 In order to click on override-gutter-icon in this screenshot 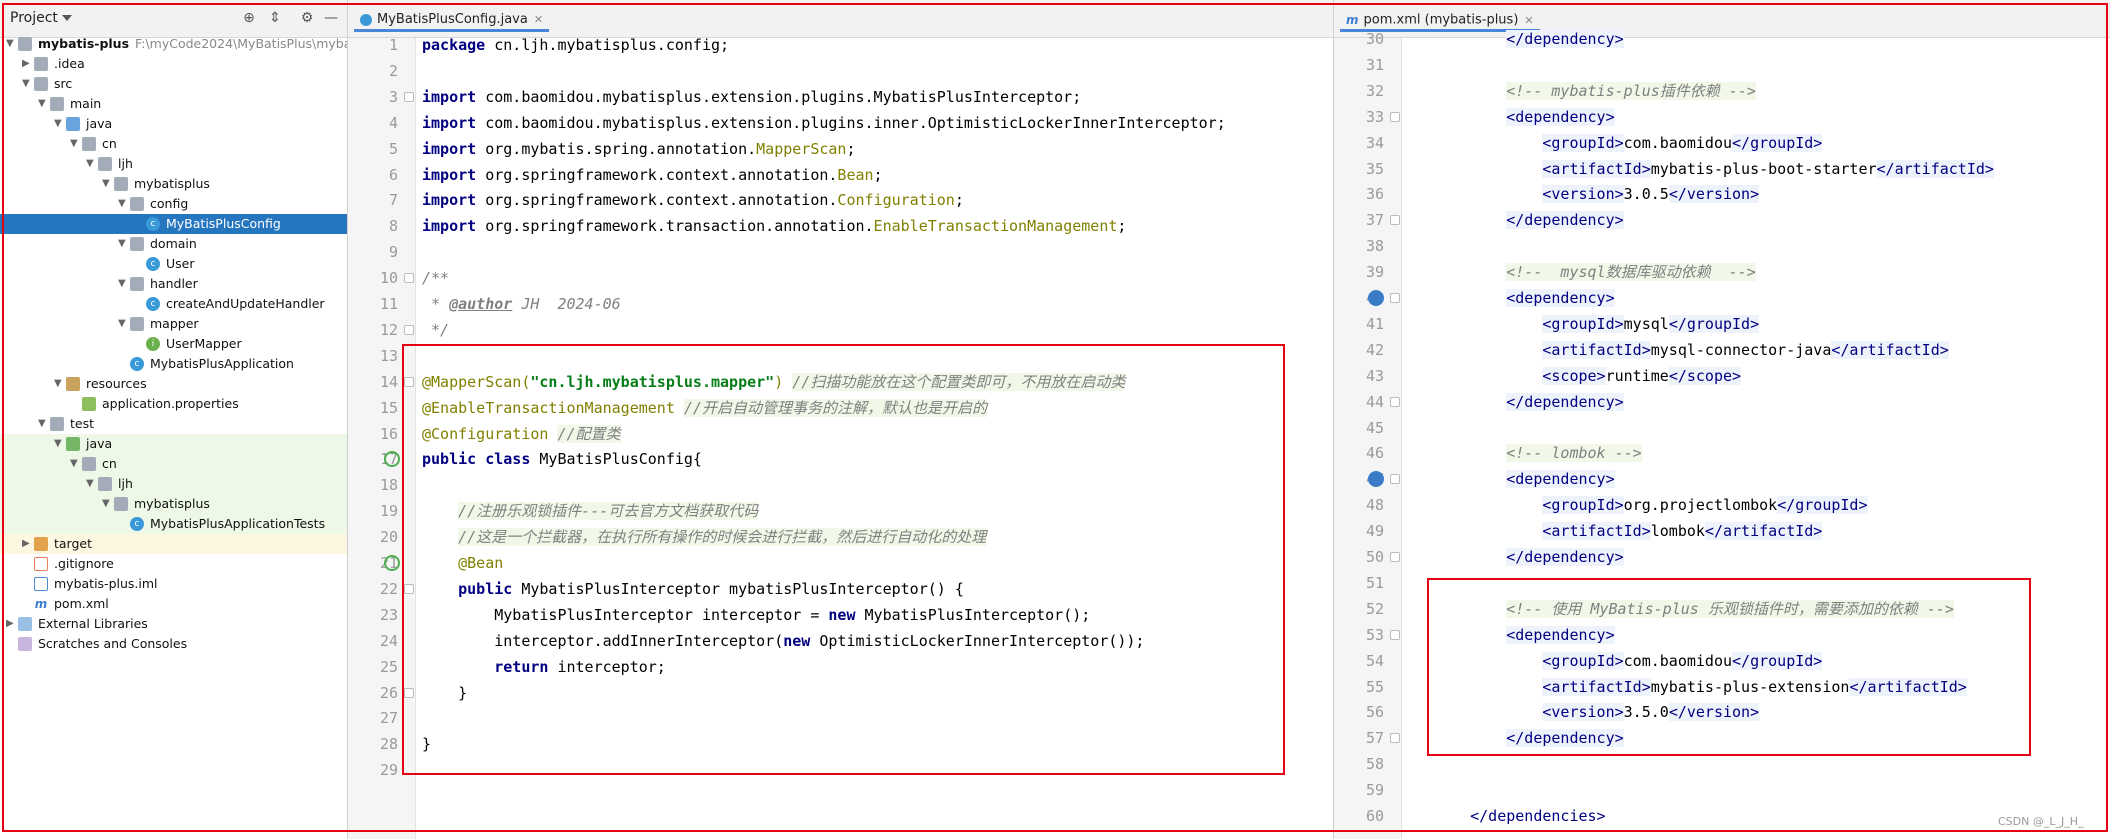, I will do `click(1376, 298)`.